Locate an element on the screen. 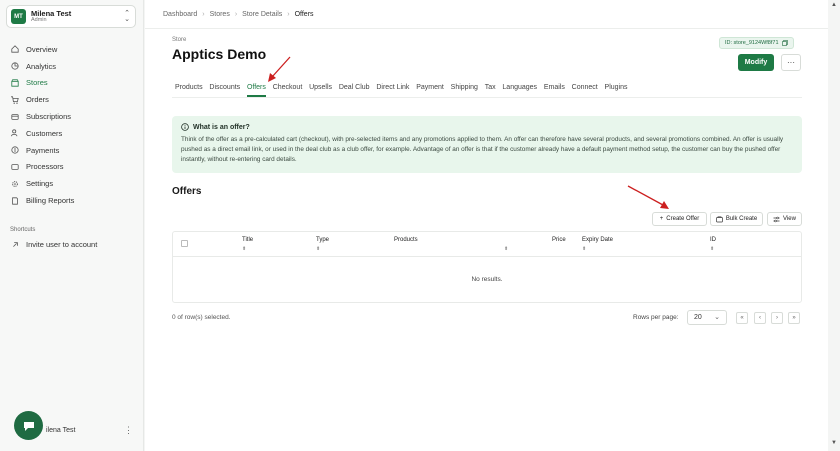 This screenshot has height=451, width=840. divider is located at coordinates (487, 97).